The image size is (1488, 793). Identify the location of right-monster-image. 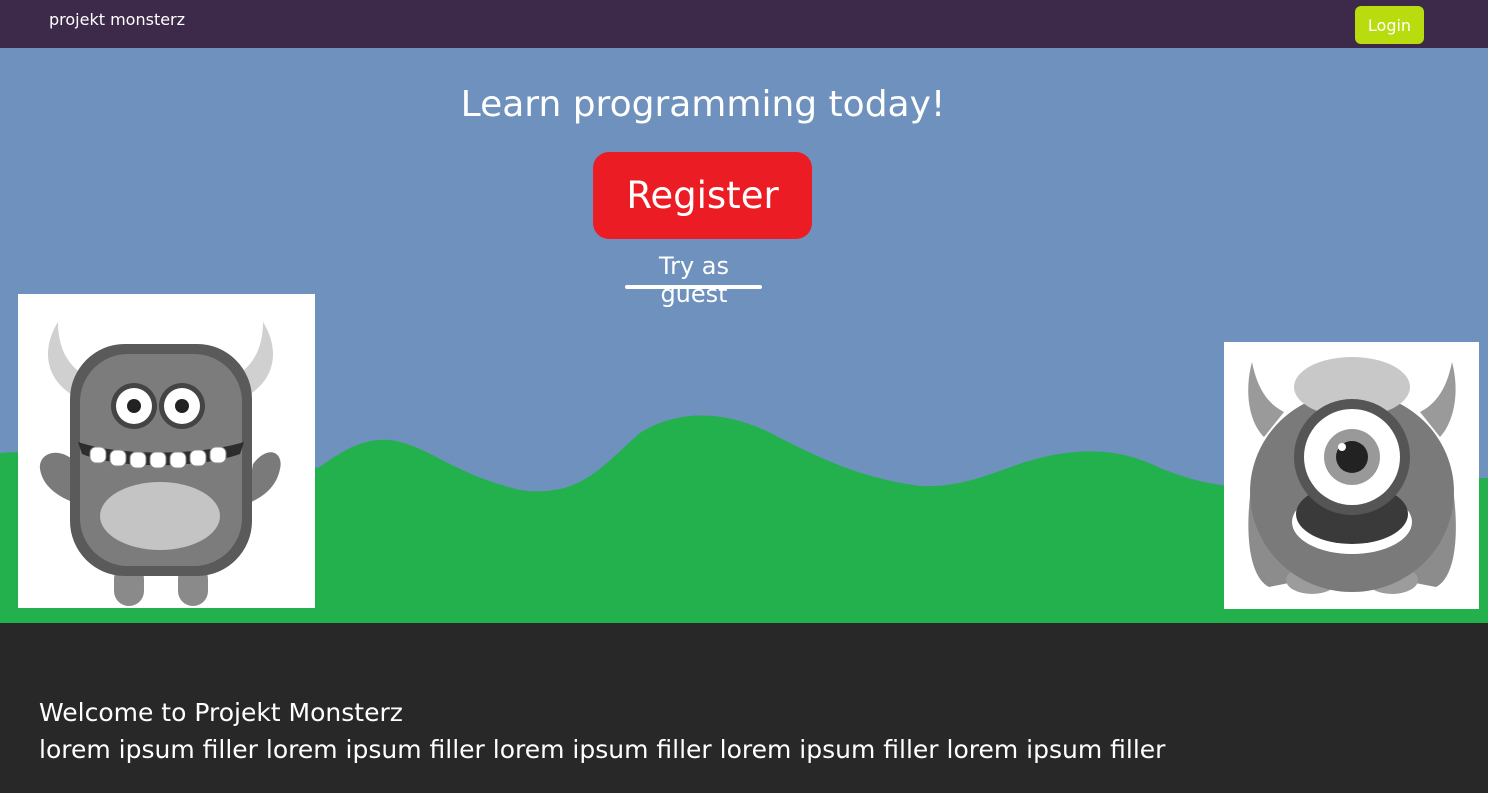
(1351, 475).